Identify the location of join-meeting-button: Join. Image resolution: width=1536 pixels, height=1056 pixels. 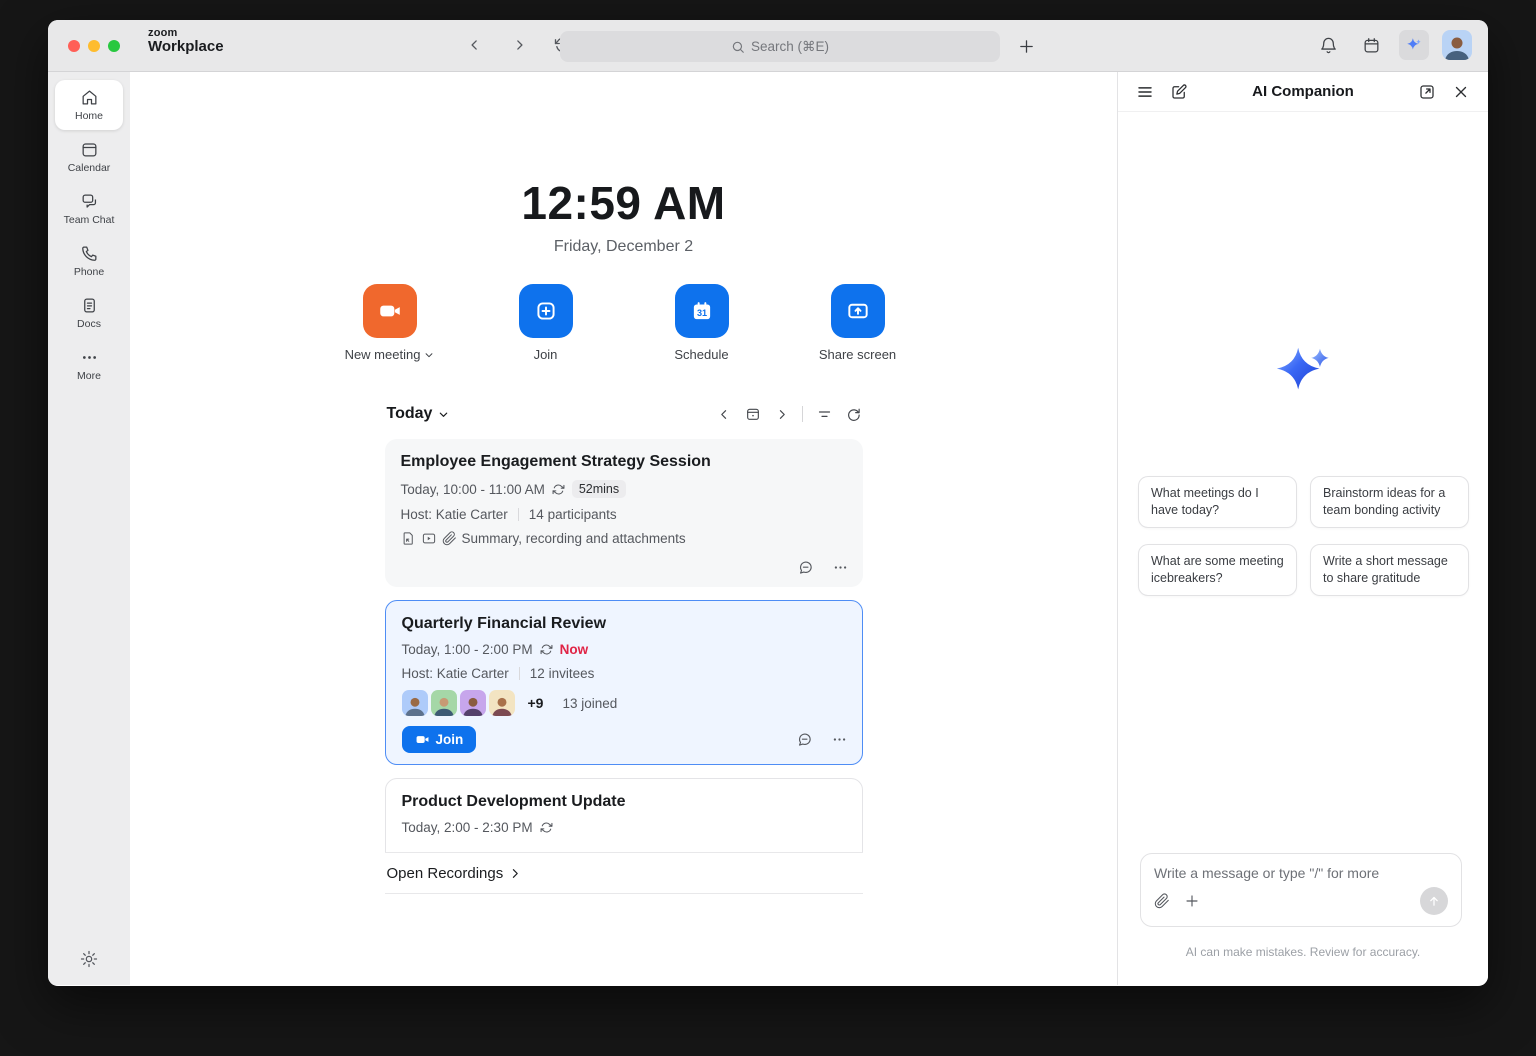
(439, 739).